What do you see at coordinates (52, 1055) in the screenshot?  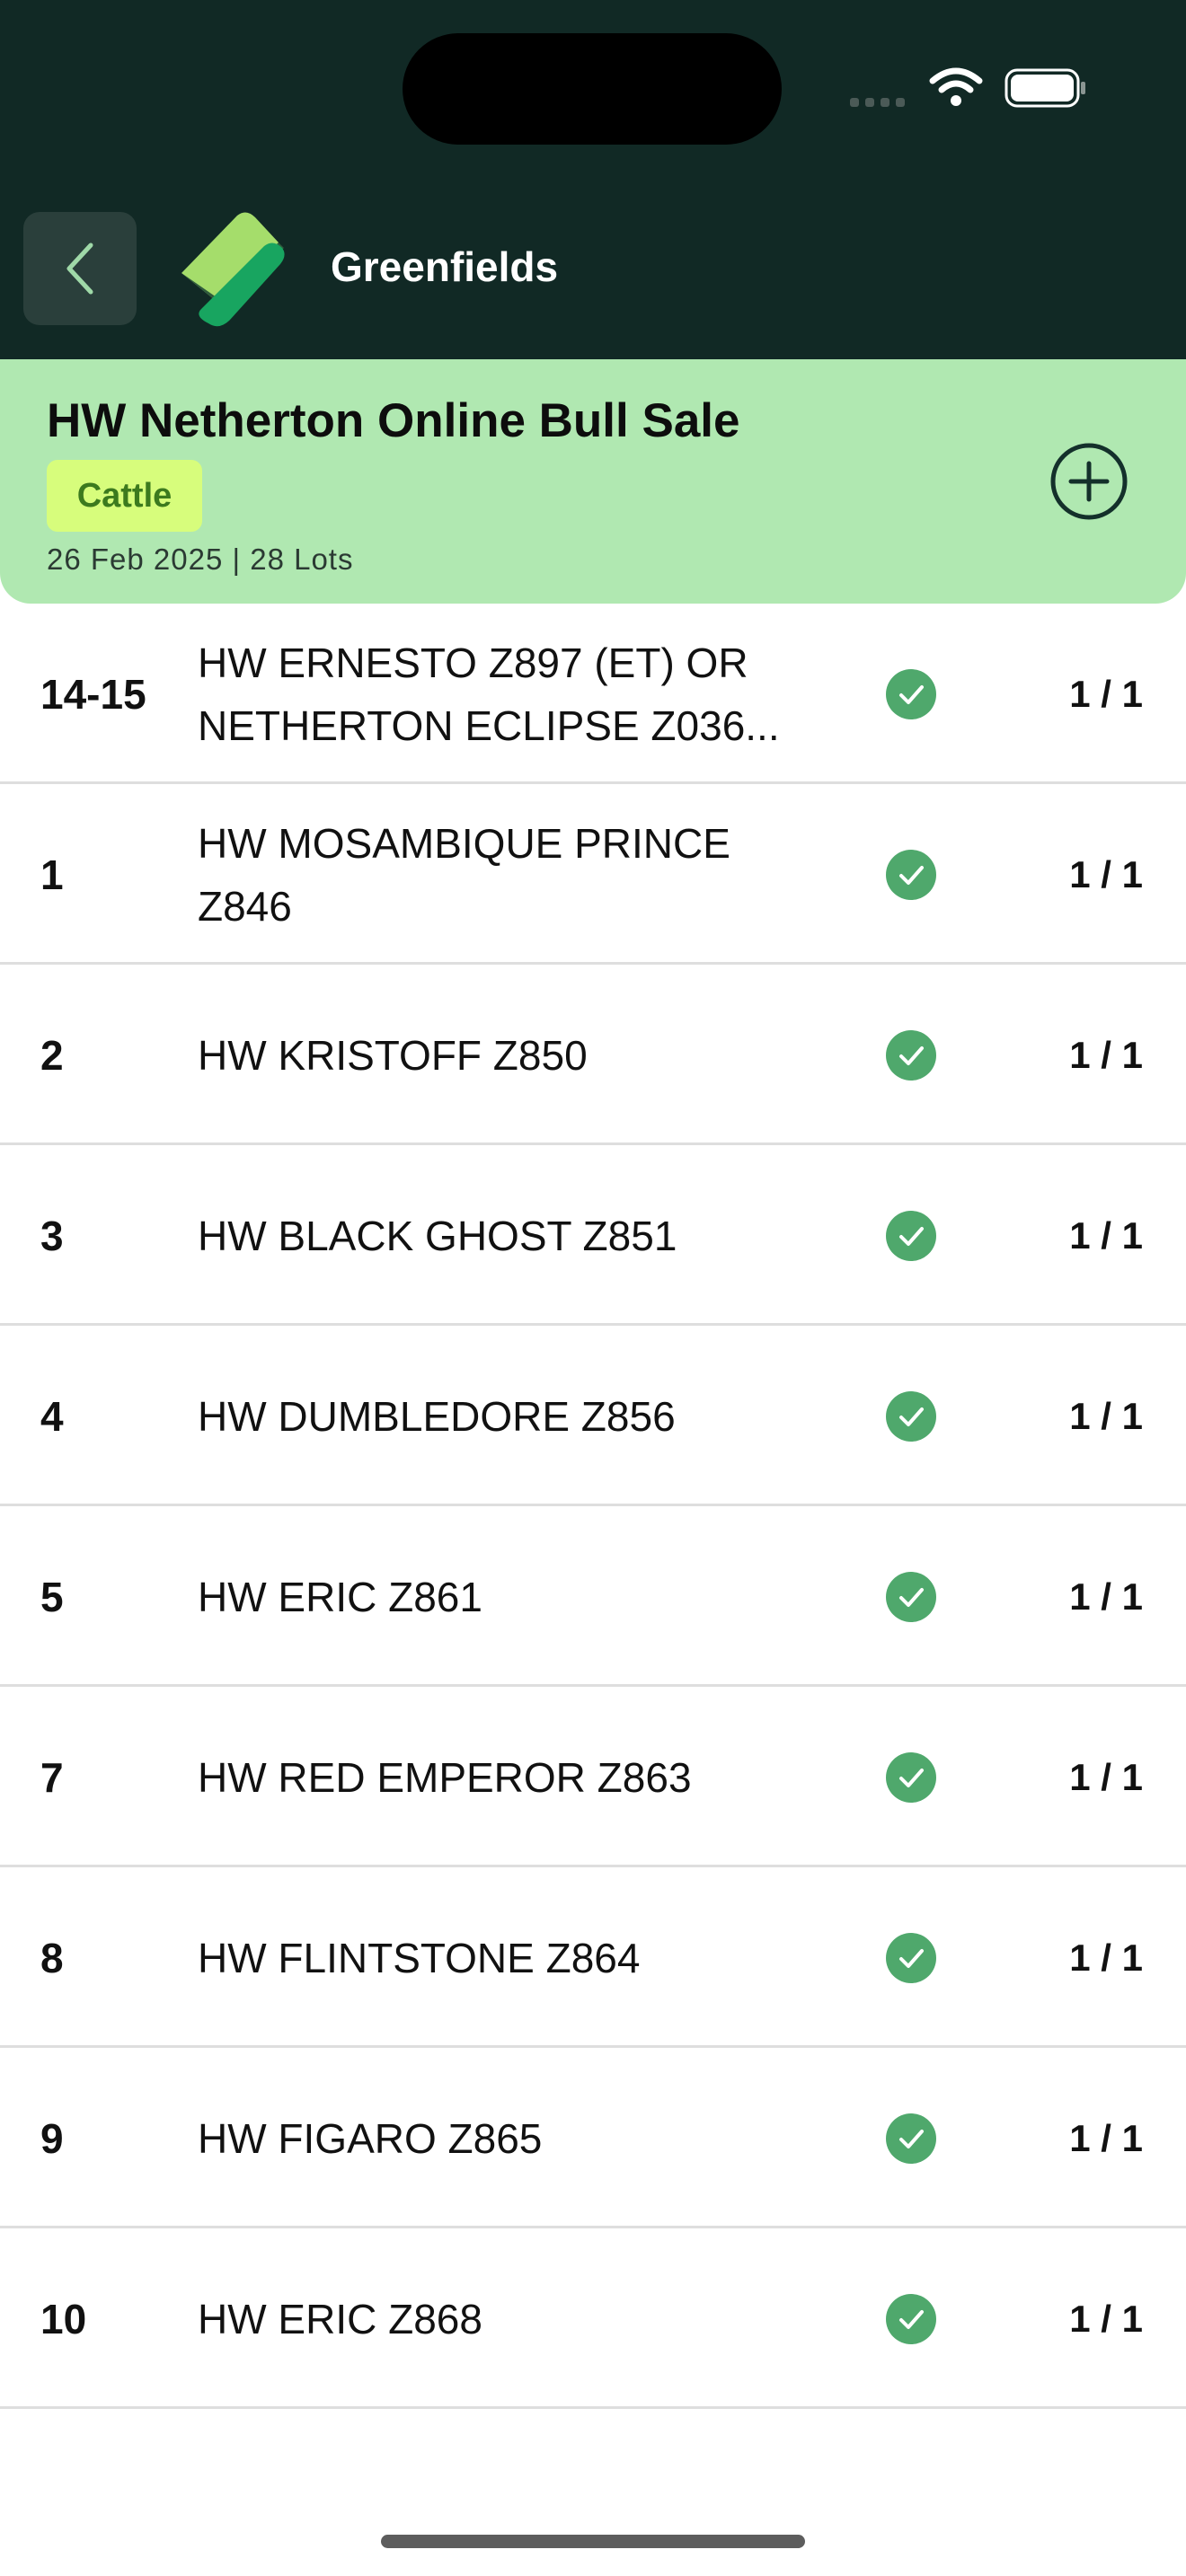 I see `lot-number: 2` at bounding box center [52, 1055].